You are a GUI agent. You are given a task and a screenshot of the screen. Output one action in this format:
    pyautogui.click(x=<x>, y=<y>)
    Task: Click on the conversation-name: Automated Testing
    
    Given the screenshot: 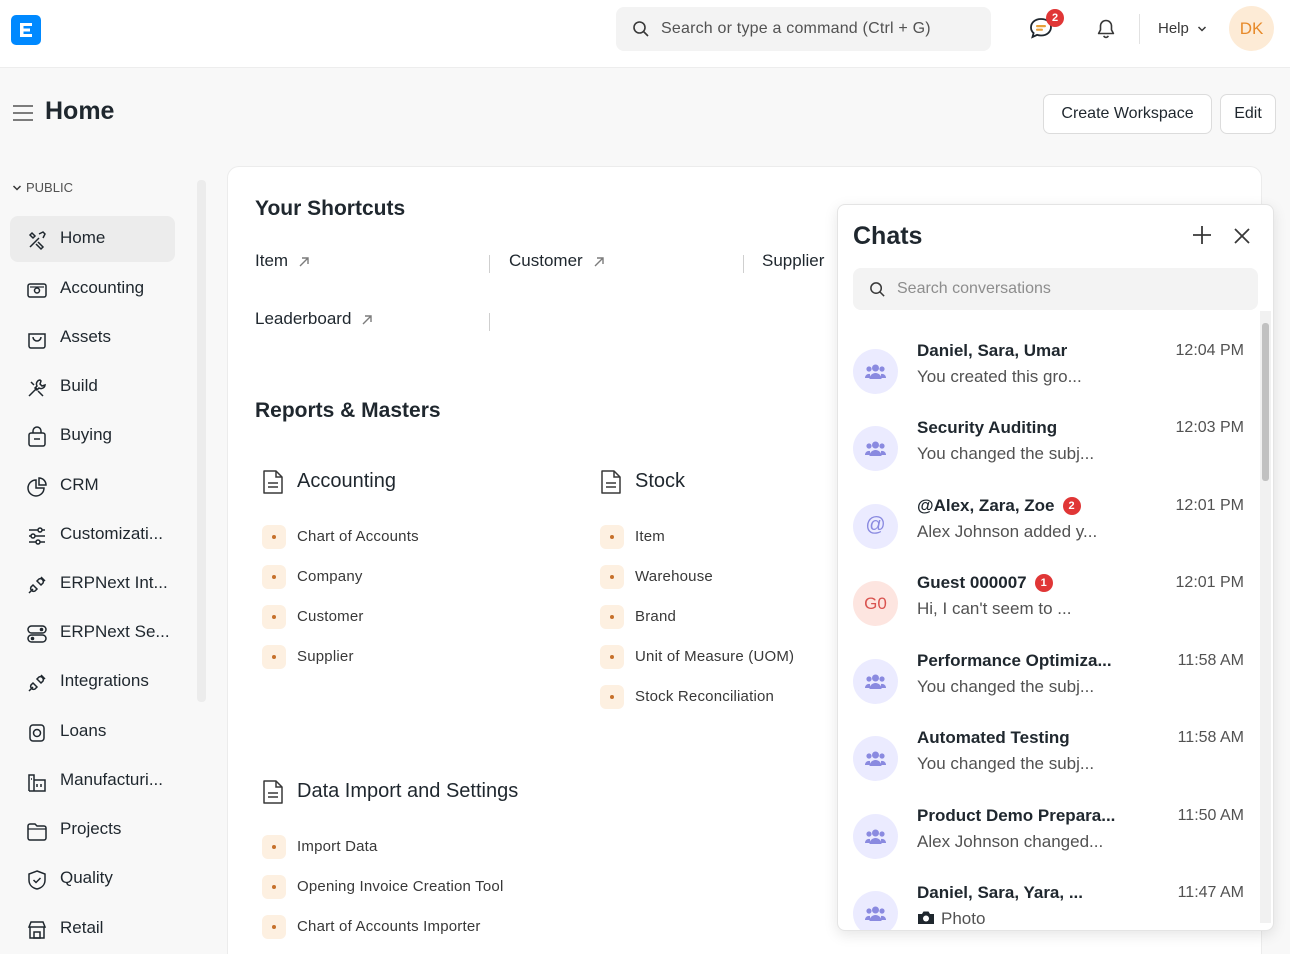 What is the action you would take?
    pyautogui.click(x=993, y=737)
    